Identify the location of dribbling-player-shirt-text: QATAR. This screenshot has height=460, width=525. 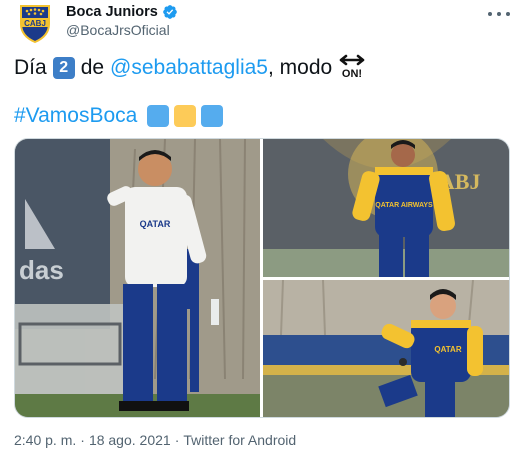
(447, 349).